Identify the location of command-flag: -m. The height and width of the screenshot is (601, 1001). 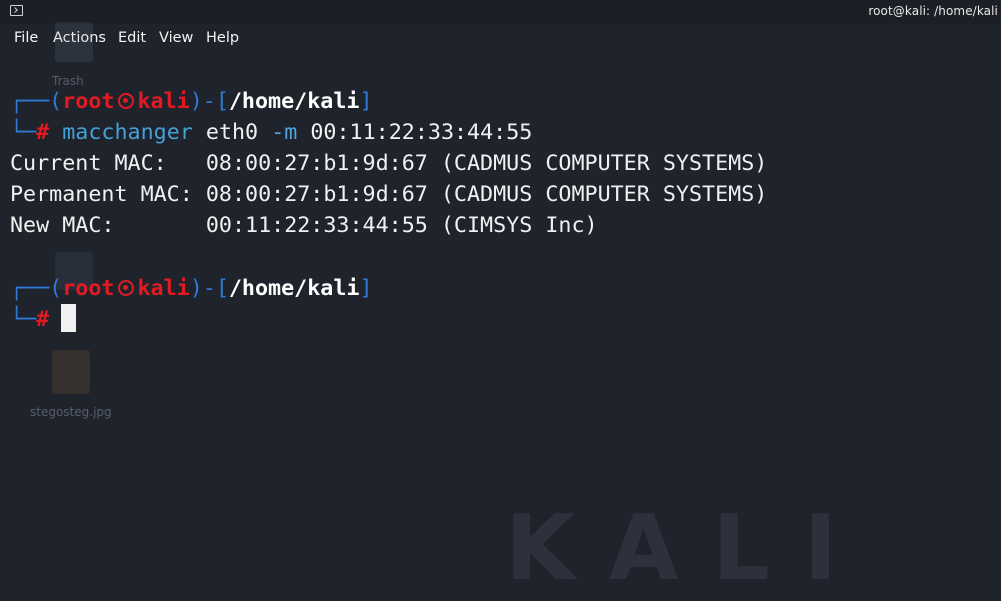
(284, 132).